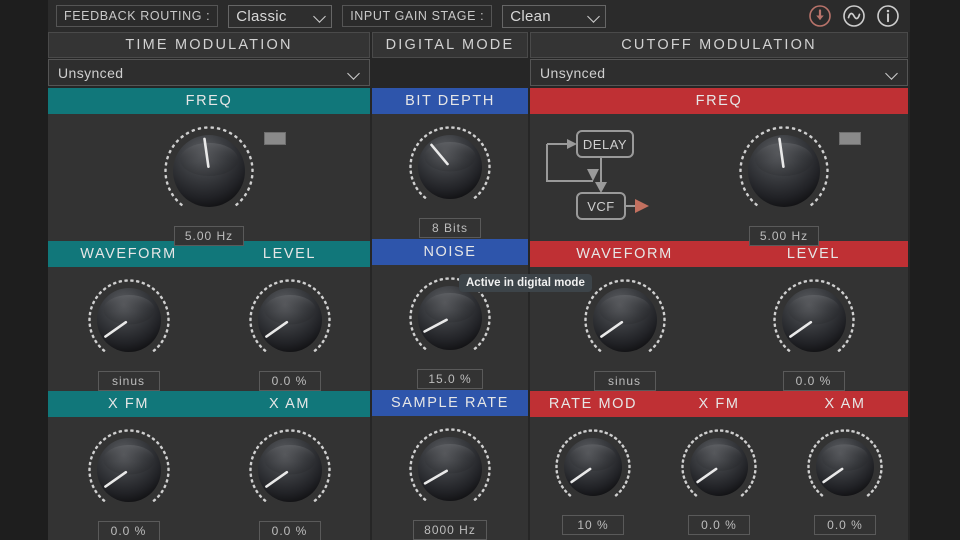 The width and height of the screenshot is (960, 540). I want to click on parameter-label: FREQ, so click(209, 101).